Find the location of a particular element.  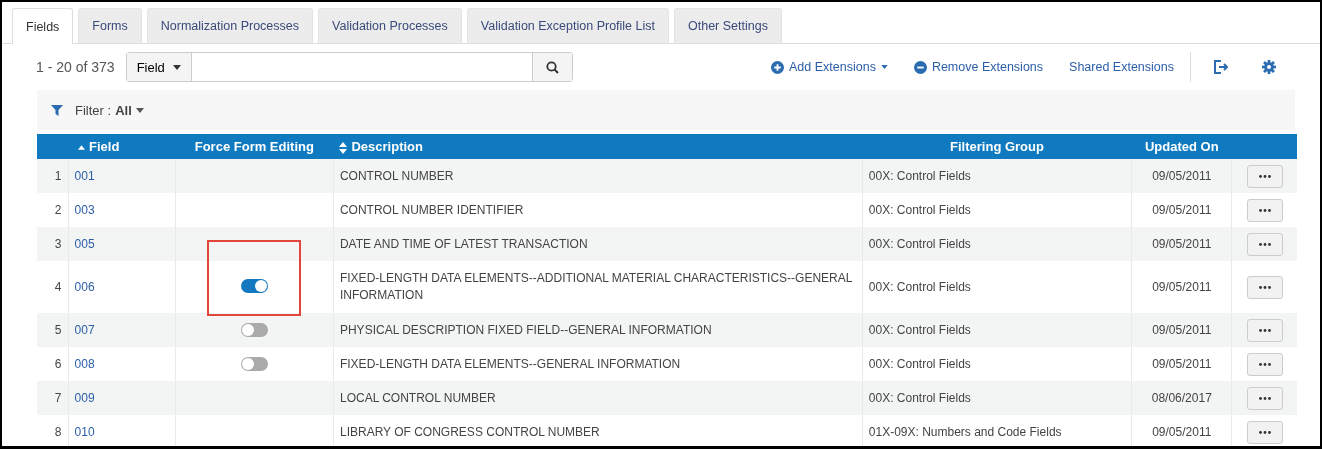

toolbar-link: Remove Extensions is located at coordinates (978, 67).